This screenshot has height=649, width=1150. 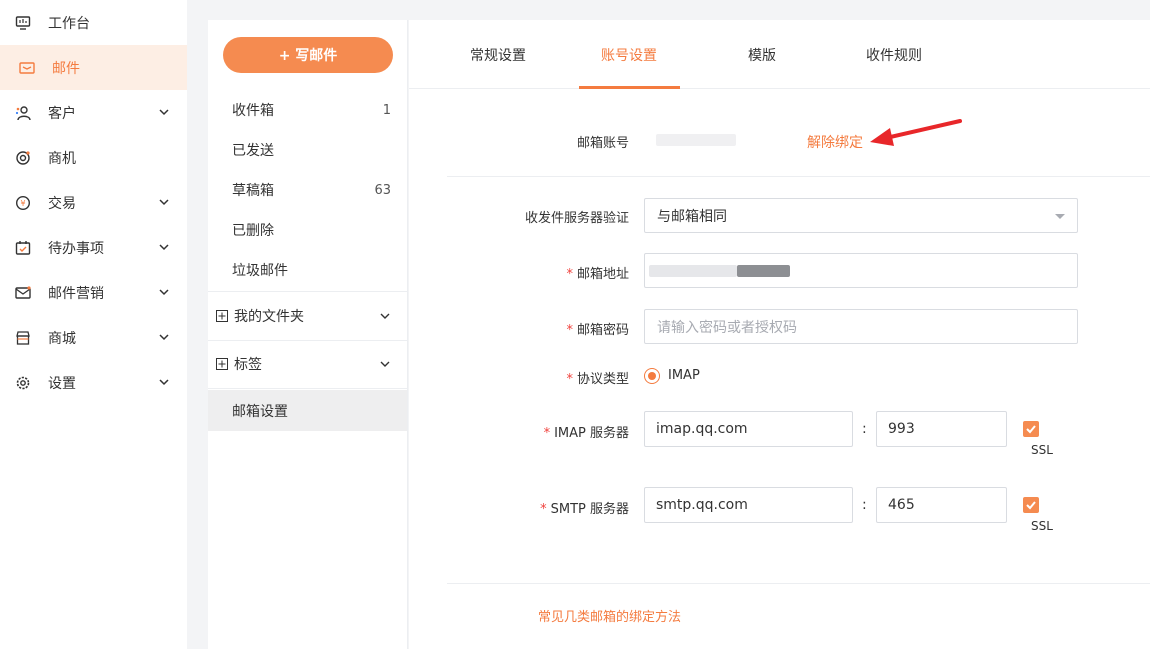 I want to click on imap-radio, so click(x=652, y=376).